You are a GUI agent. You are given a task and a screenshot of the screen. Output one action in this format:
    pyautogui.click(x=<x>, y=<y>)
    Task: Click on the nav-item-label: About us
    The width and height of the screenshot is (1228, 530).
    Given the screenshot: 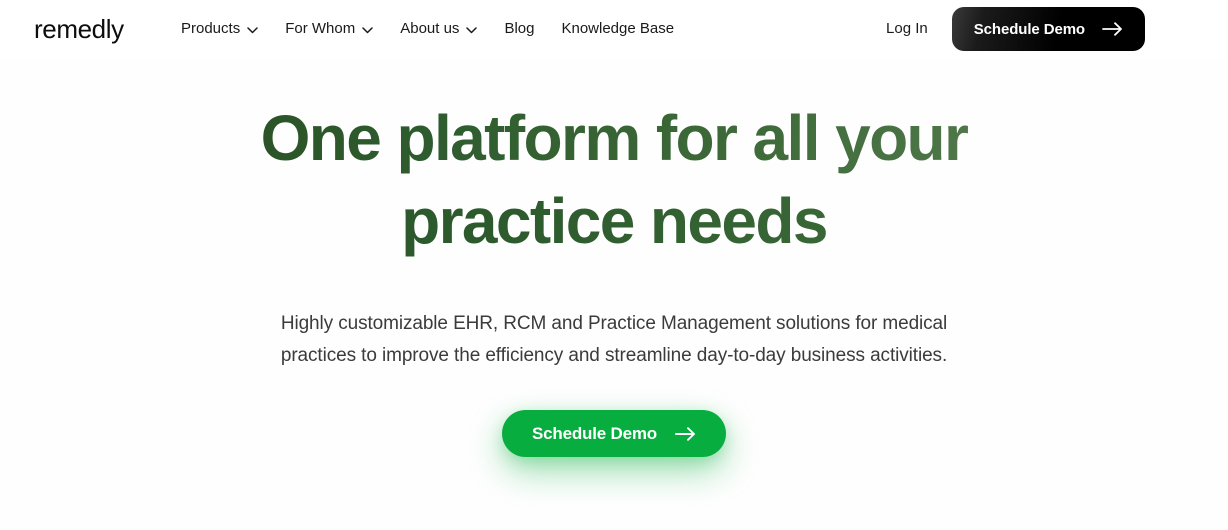 What is the action you would take?
    pyautogui.click(x=430, y=28)
    